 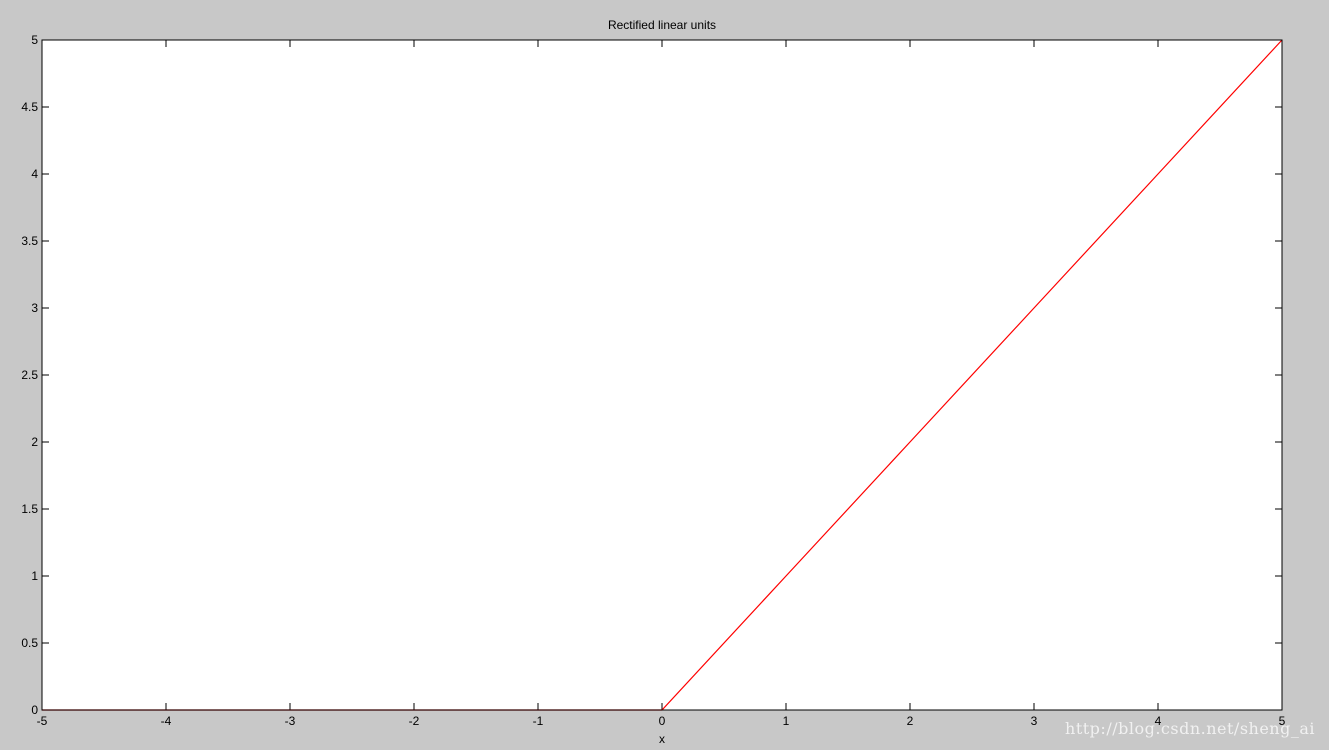 I want to click on x-tick-label: -2, so click(x=414, y=721).